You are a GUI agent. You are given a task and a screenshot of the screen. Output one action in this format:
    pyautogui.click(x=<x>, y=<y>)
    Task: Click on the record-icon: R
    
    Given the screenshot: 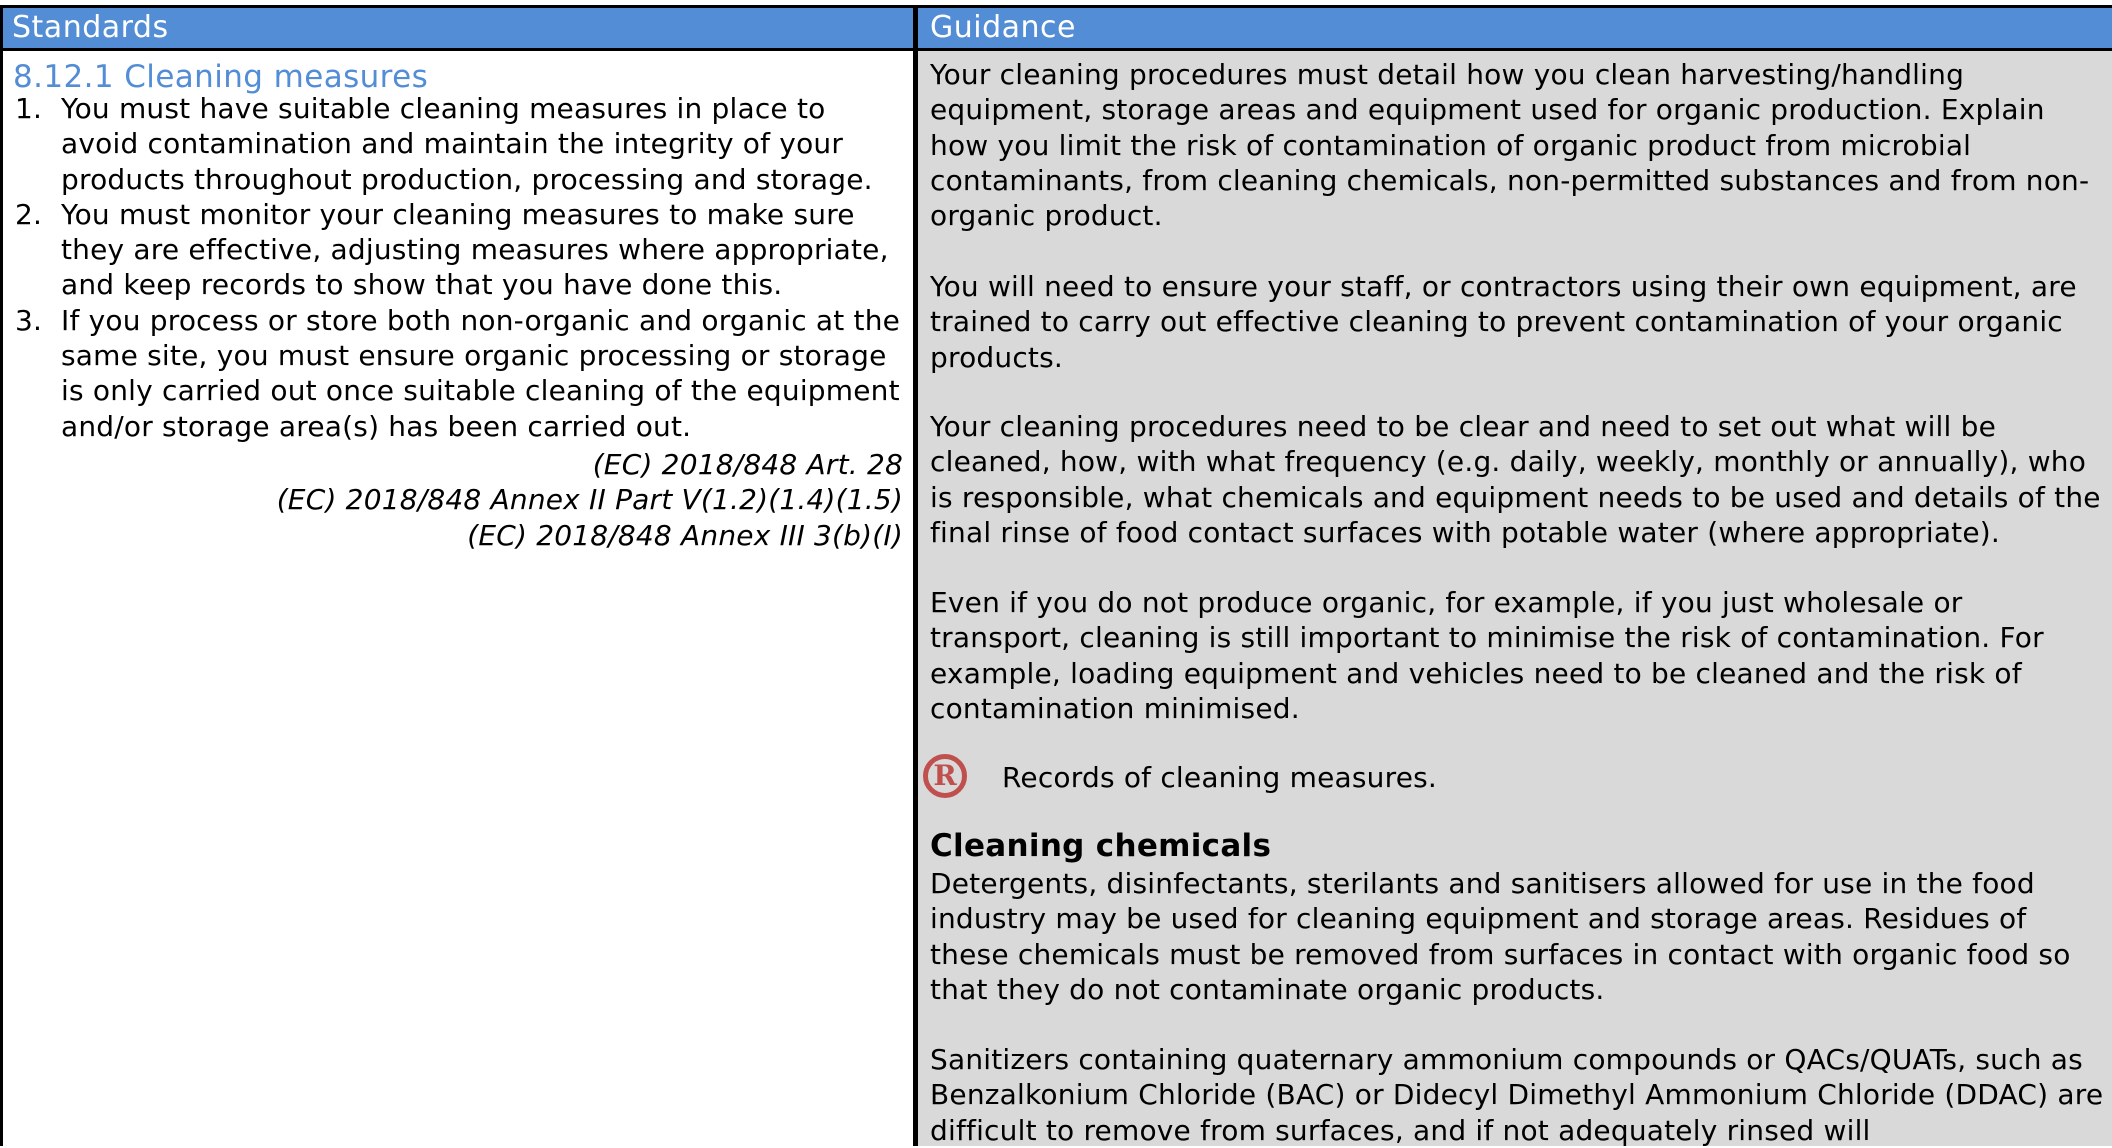 What is the action you would take?
    pyautogui.click(x=945, y=776)
    